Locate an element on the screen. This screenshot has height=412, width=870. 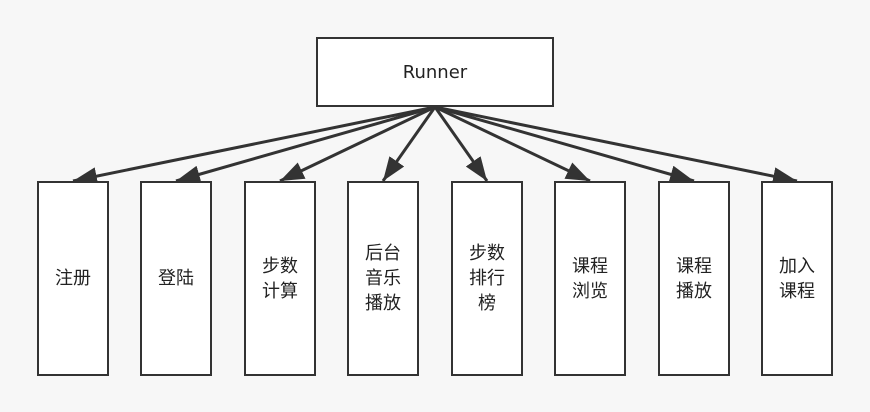
edge-runner-to-register is located at coordinates (254, 145).